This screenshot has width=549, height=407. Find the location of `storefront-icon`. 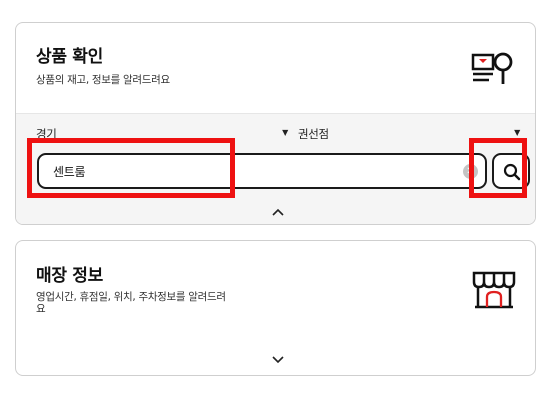

storefront-icon is located at coordinates (494, 290).